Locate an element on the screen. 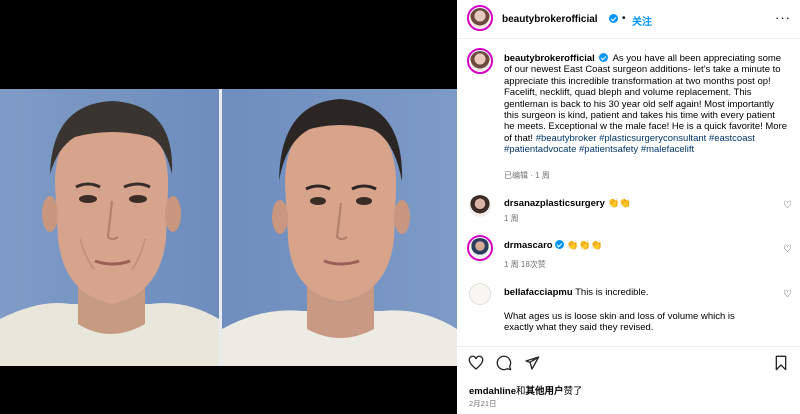 The image size is (800, 414). likes-suffix: 赞了 is located at coordinates (573, 391).